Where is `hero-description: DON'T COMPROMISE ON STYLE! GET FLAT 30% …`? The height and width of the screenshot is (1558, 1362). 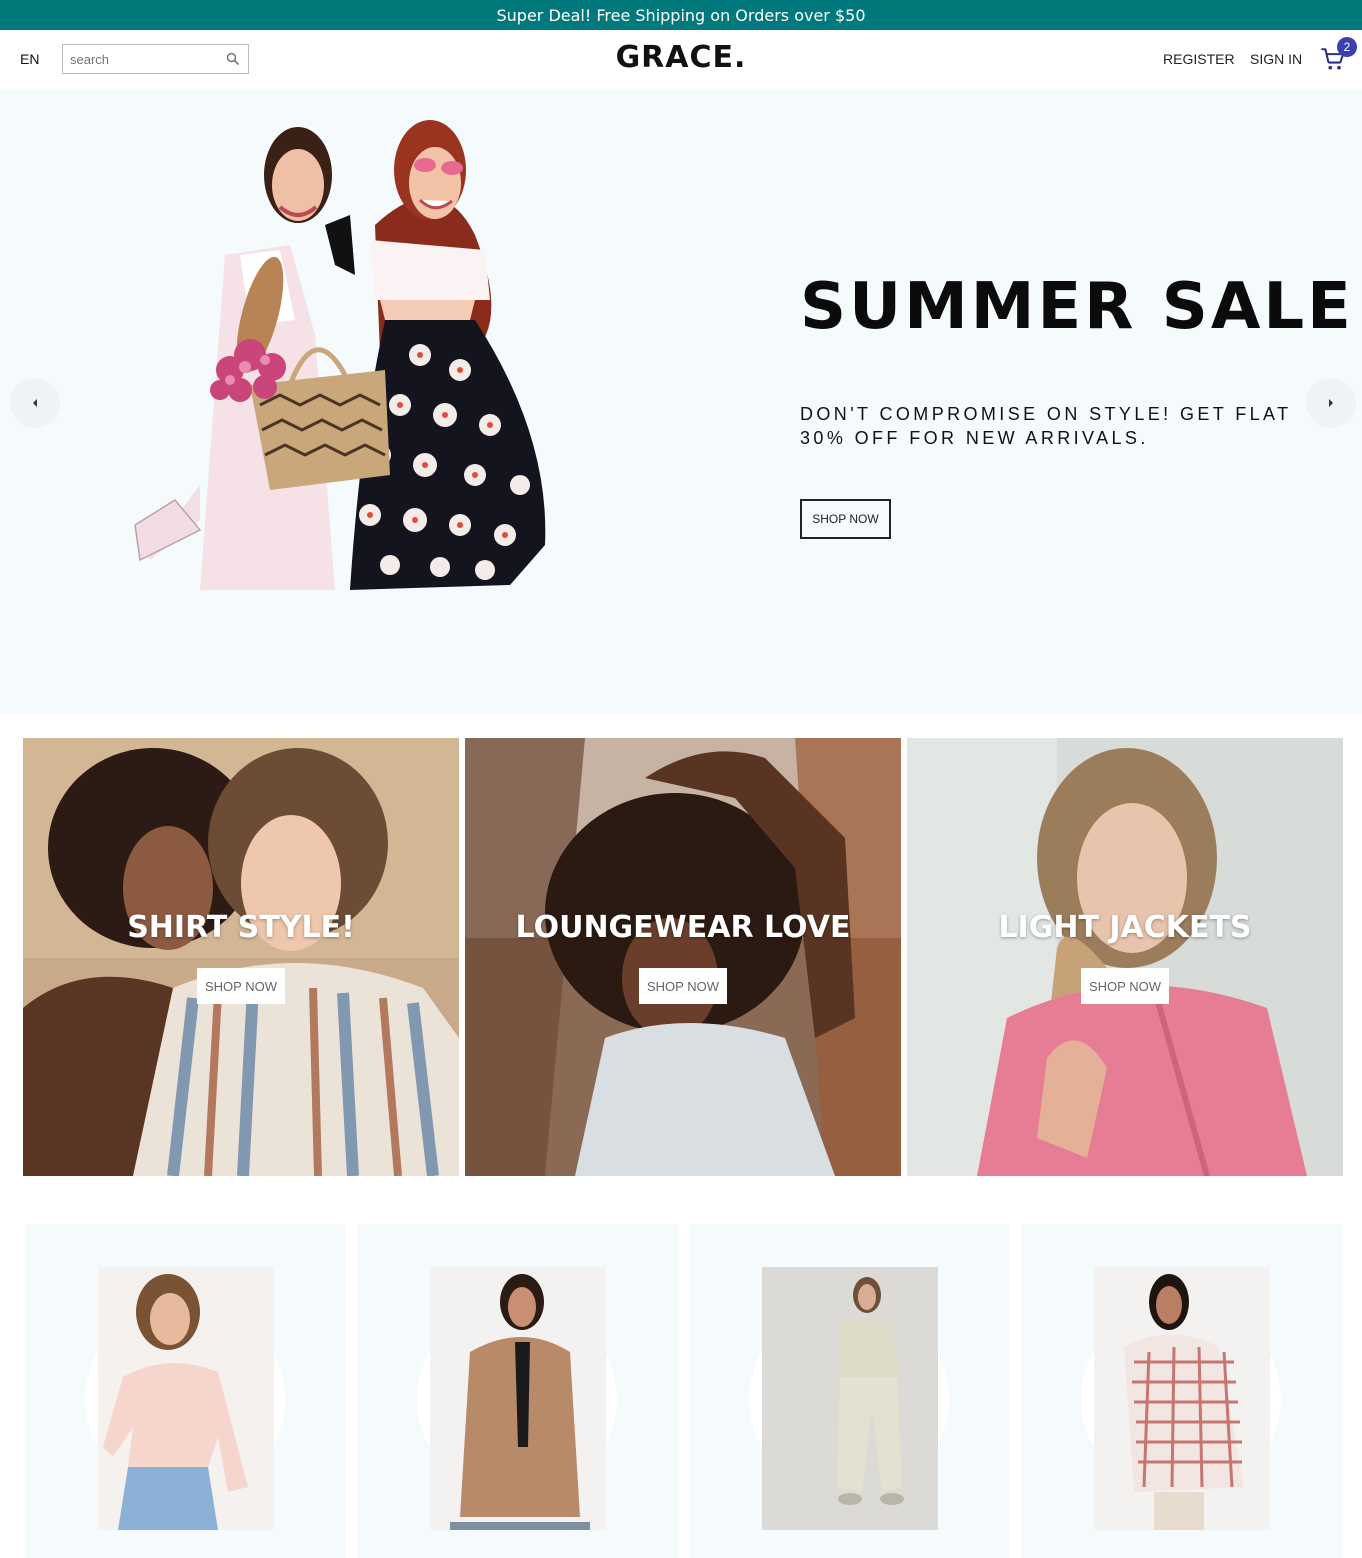 hero-description: DON'T COMPROMISE ON STYLE! GET FLAT 30% … is located at coordinates (1046, 426).